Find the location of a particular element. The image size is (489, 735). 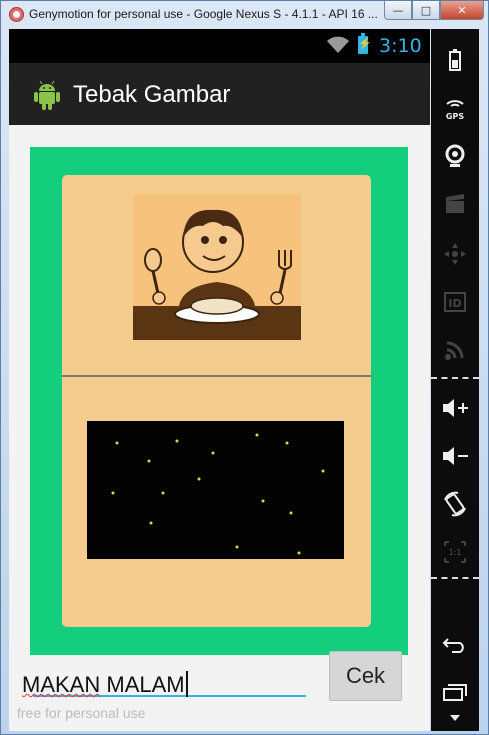

webcam-icon is located at coordinates (455, 156).